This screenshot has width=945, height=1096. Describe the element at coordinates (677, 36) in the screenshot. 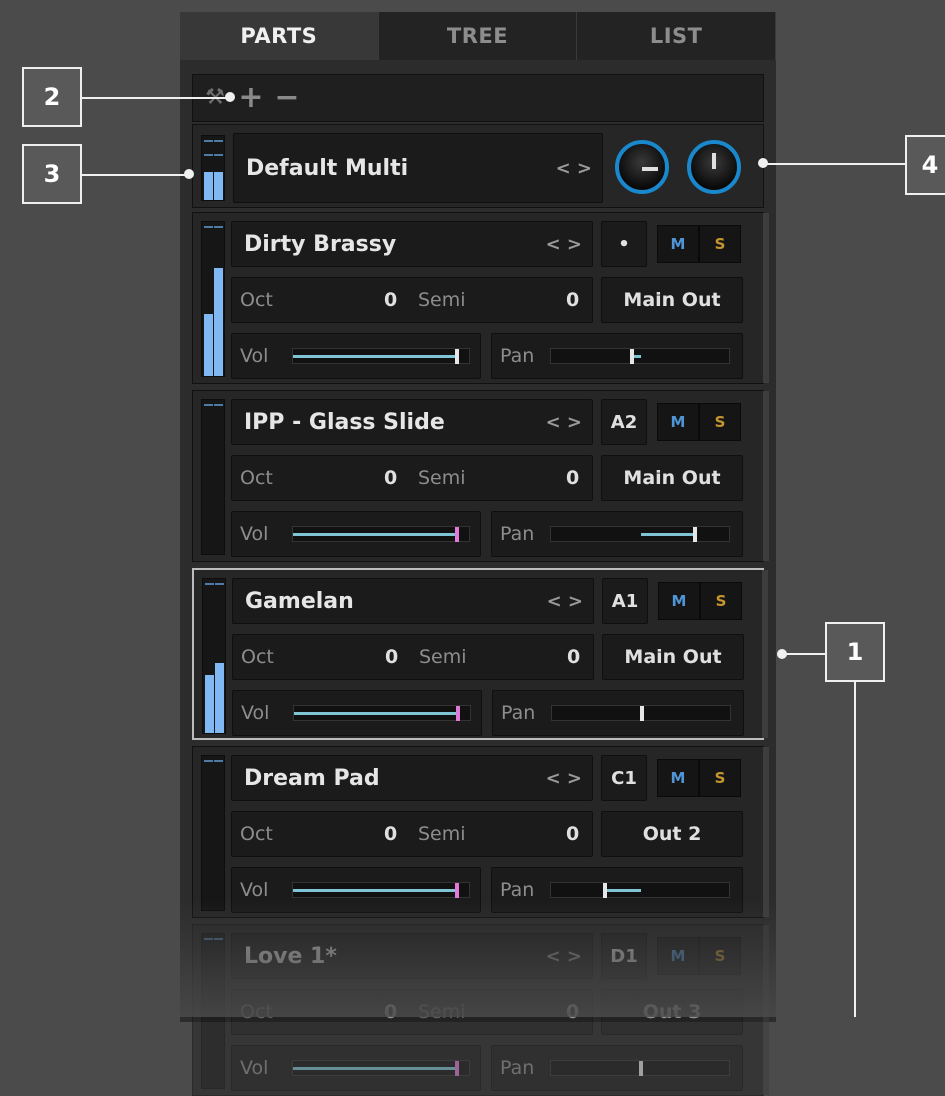

I see `tab-list: LIST` at that location.